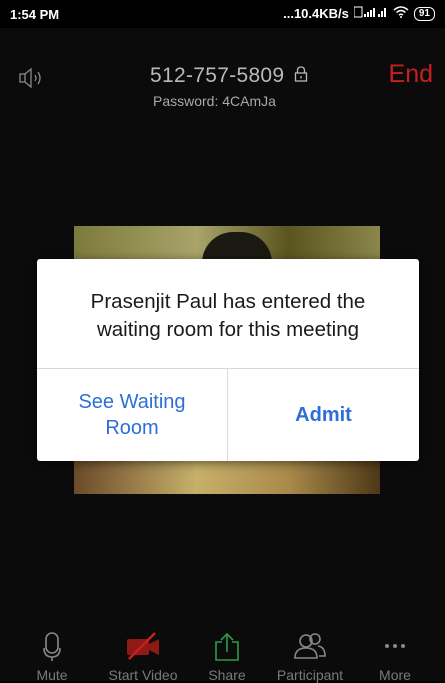 The width and height of the screenshot is (445, 683). What do you see at coordinates (316, 13) in the screenshot?
I see `network-speed: ...10.4KB/s` at bounding box center [316, 13].